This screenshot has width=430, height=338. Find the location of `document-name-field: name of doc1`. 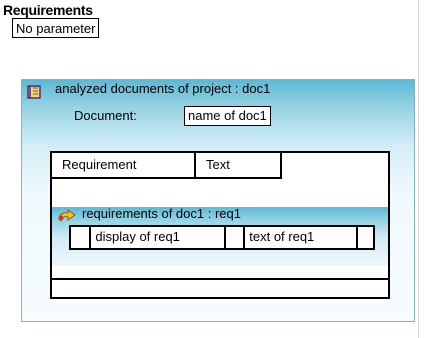

document-name-field: name of doc1 is located at coordinates (227, 116).